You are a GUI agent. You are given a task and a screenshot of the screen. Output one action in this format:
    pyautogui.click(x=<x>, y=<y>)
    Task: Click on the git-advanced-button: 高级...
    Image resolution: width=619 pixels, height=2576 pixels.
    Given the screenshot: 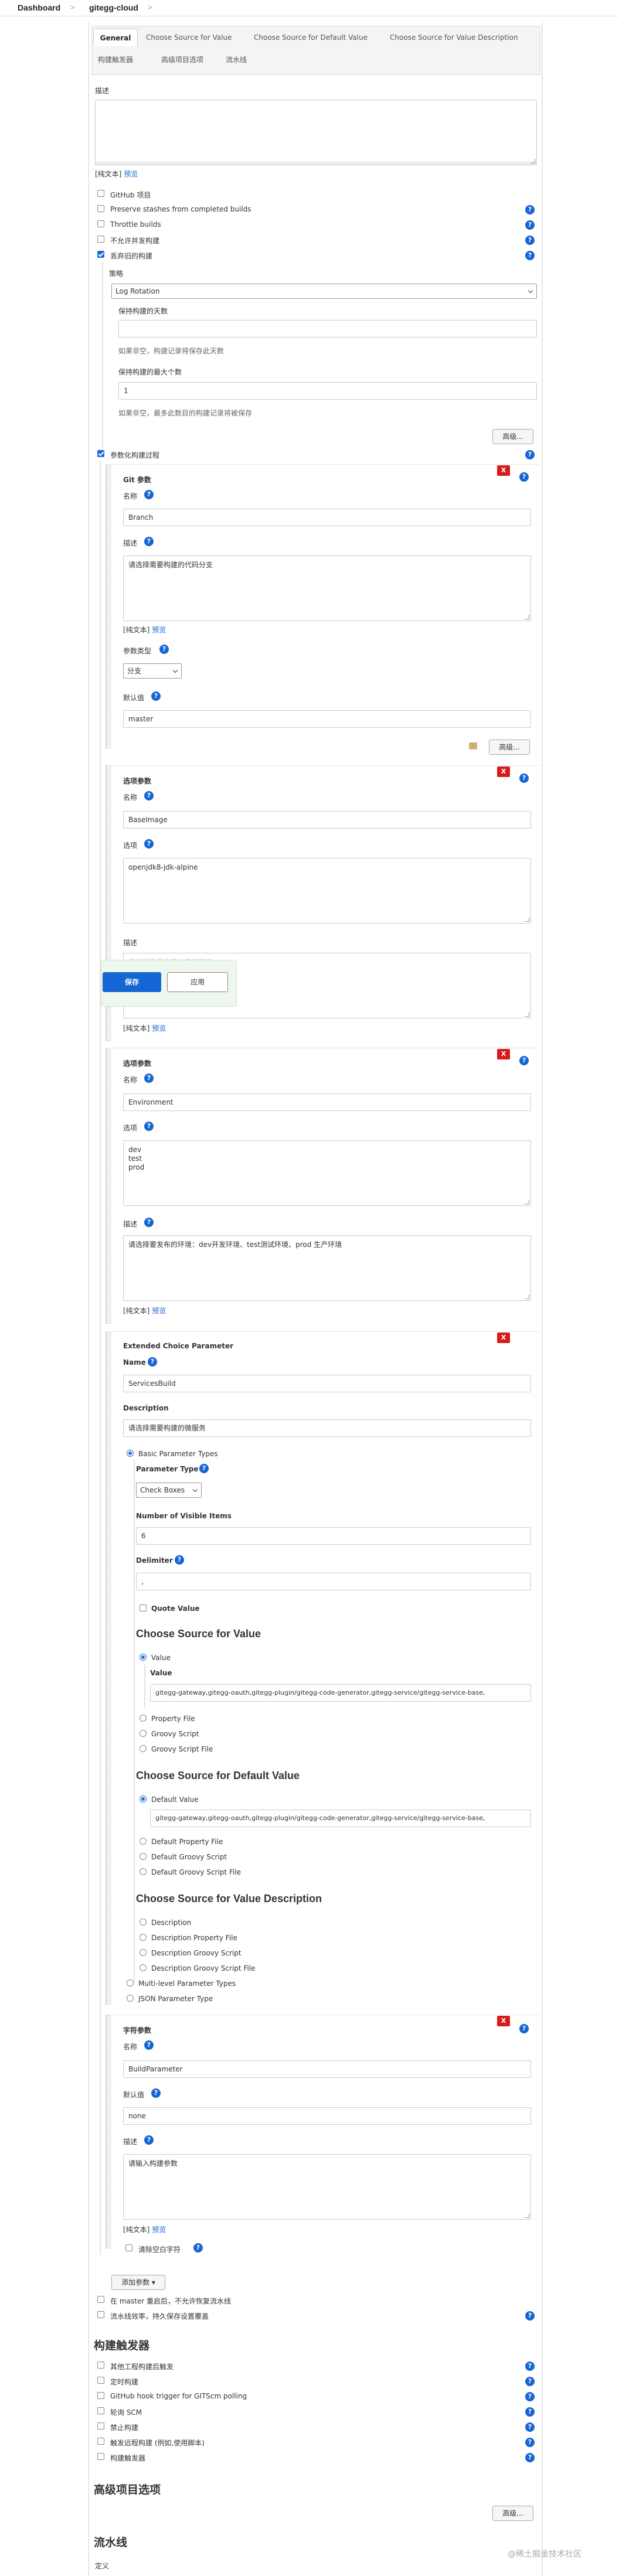 What is the action you would take?
    pyautogui.click(x=509, y=747)
    